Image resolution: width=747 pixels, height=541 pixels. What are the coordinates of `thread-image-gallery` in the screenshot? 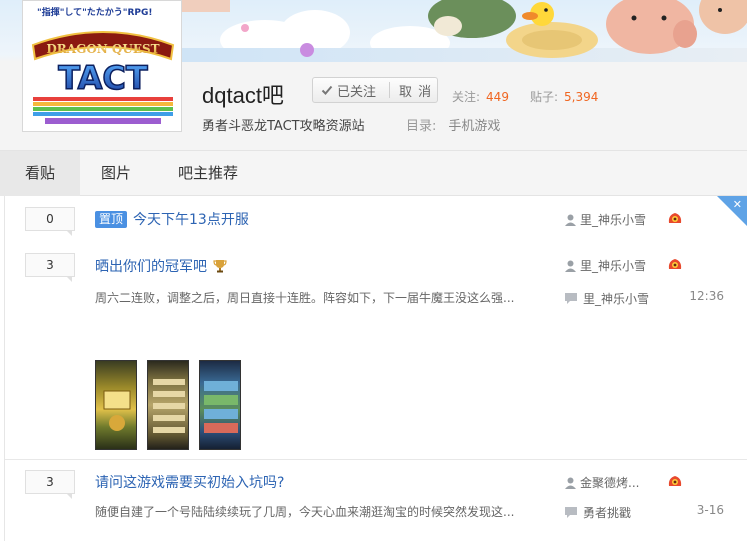 It's located at (168, 405).